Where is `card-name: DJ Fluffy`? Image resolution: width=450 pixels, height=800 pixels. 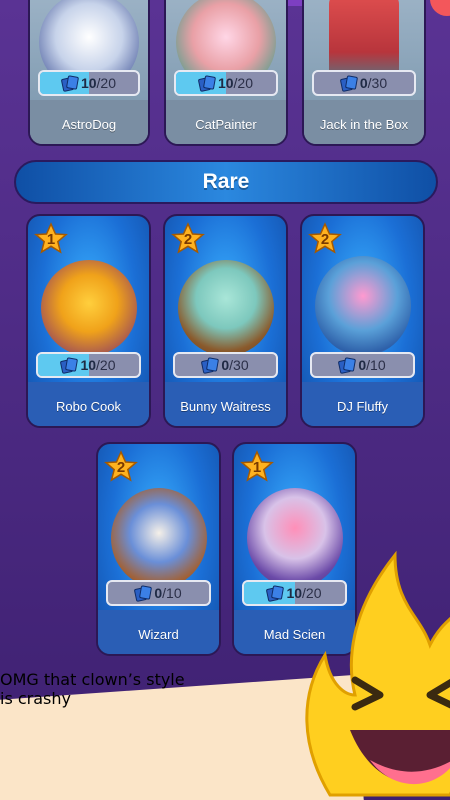
card-name: DJ Fluffy is located at coordinates (362, 406).